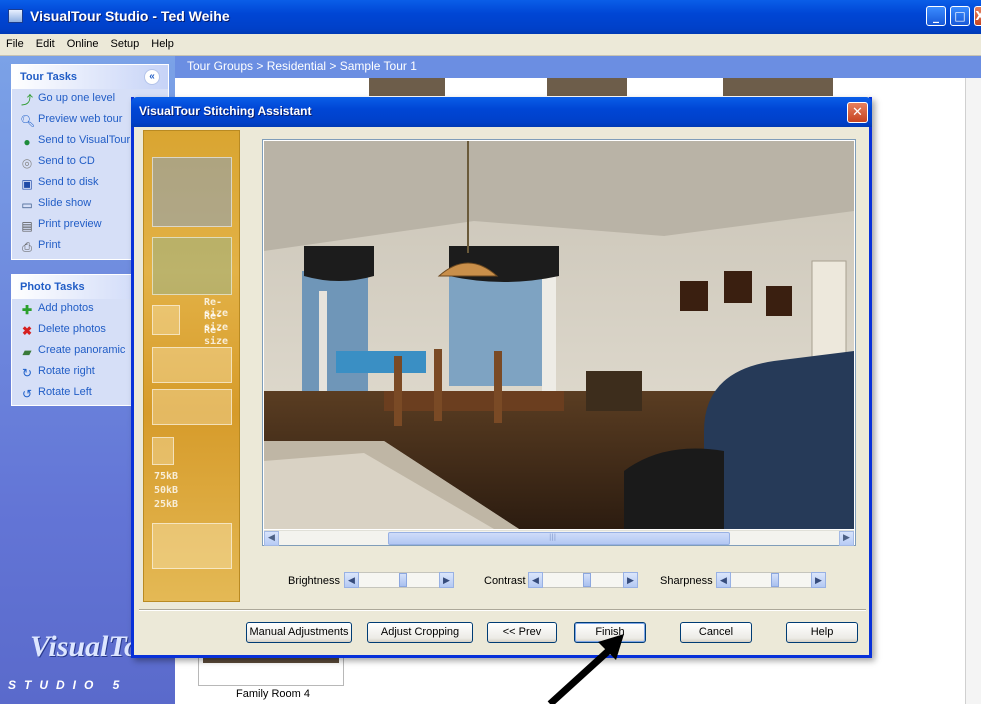  What do you see at coordinates (125, 42) in the screenshot?
I see `menu-setup: Setup` at bounding box center [125, 42].